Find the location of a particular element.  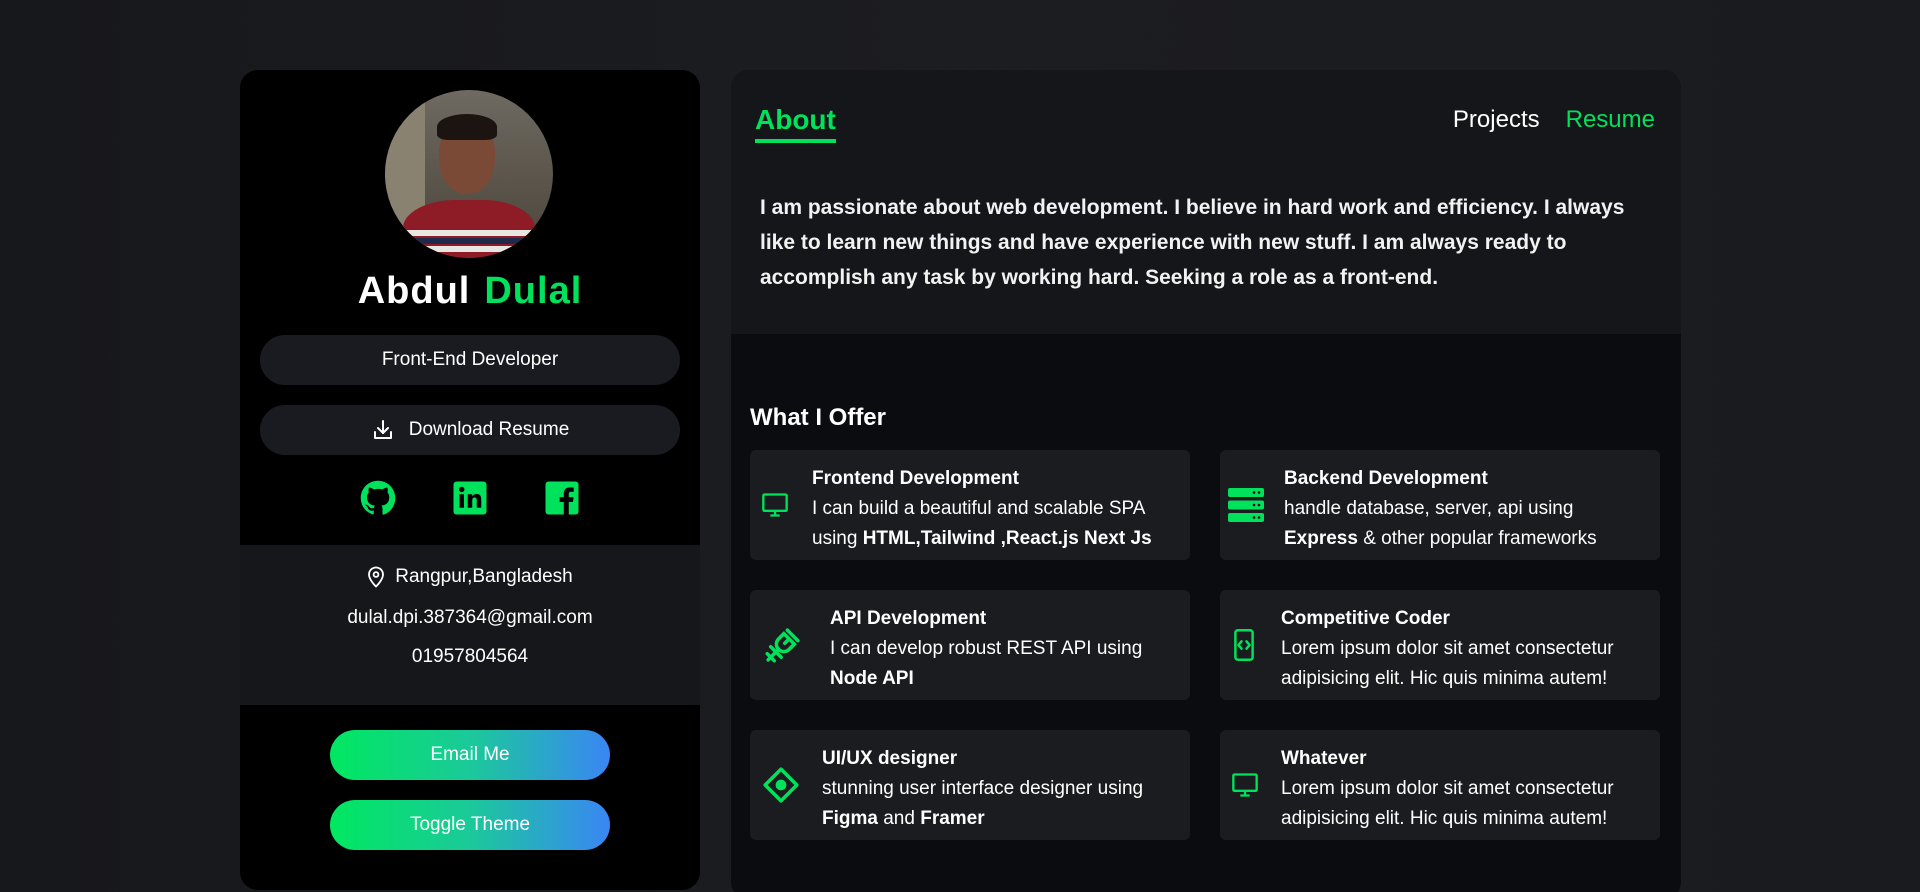

location-pin-icon is located at coordinates (376, 577).